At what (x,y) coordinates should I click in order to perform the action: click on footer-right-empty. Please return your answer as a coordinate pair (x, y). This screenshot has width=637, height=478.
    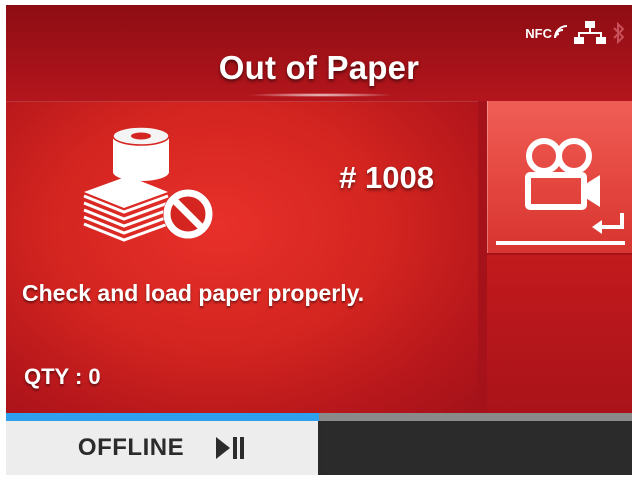
    Looking at the image, I should click on (477, 448).